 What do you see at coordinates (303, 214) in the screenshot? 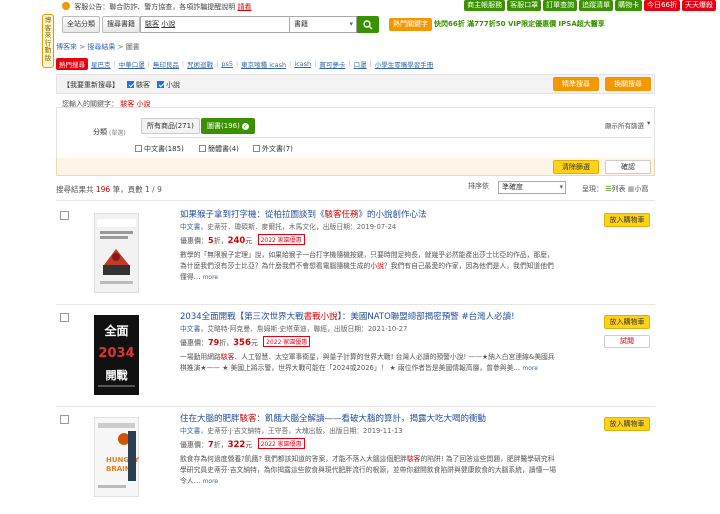
I see `item-title: 如果猴子拿到打字機：從柏拉圖談到《駭客任務》的小說創作心法` at bounding box center [303, 214].